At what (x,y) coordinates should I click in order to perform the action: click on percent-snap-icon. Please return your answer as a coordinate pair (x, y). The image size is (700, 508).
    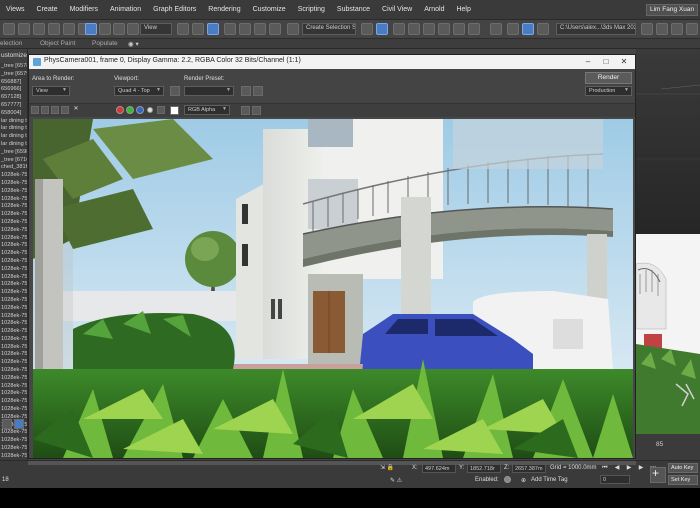
    Looking at the image, I should click on (260, 29).